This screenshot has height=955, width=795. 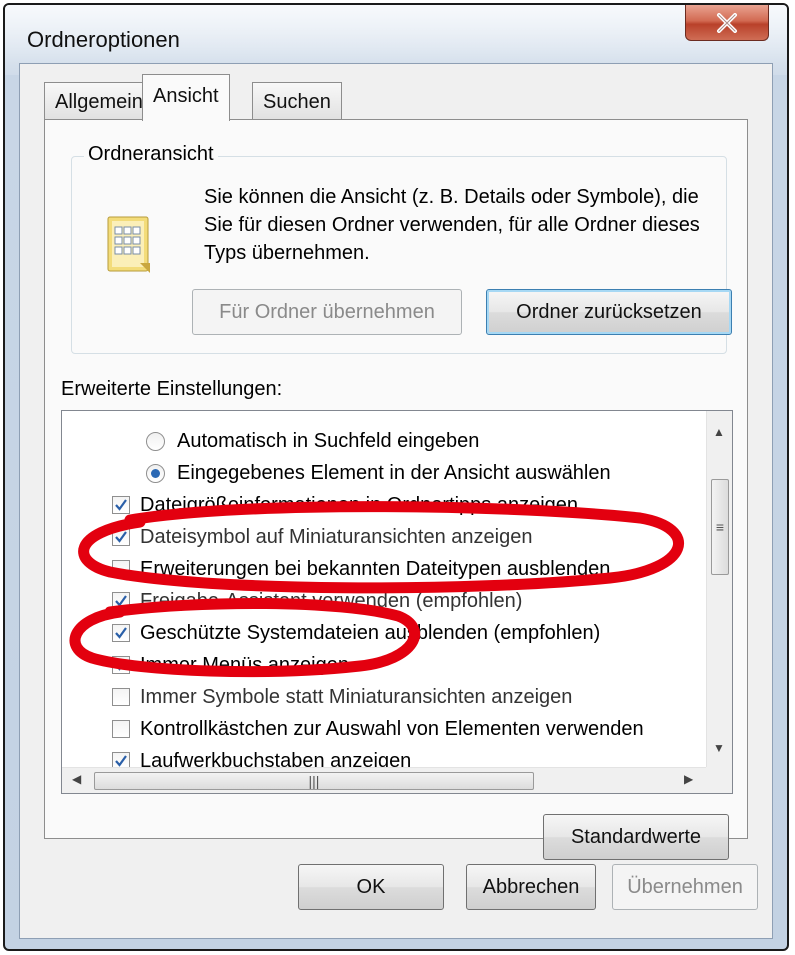 What do you see at coordinates (609, 312) in the screenshot?
I see `reset-folders-button: Ordner zurücksetzen` at bounding box center [609, 312].